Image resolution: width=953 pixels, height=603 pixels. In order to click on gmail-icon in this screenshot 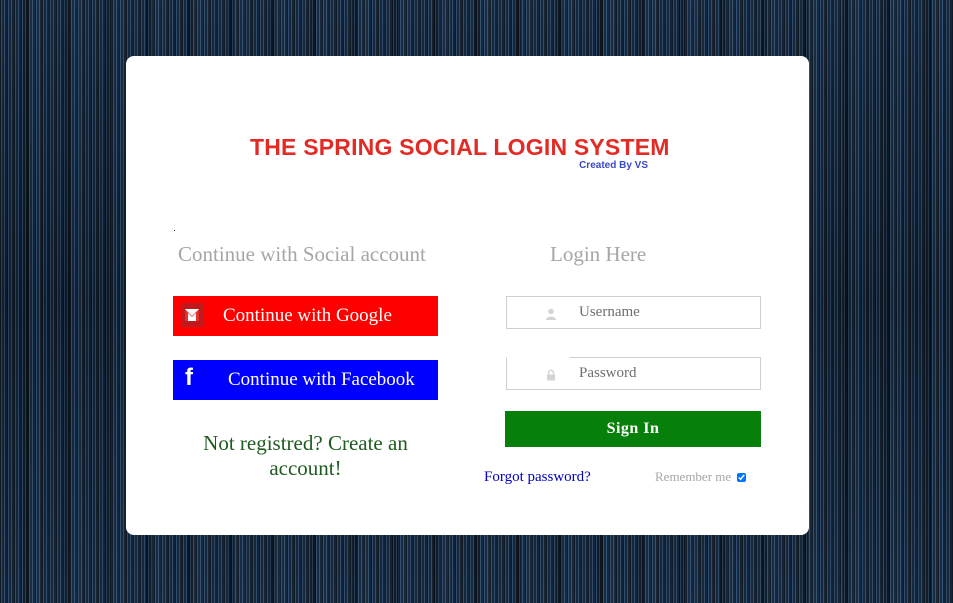, I will do `click(192, 315)`.